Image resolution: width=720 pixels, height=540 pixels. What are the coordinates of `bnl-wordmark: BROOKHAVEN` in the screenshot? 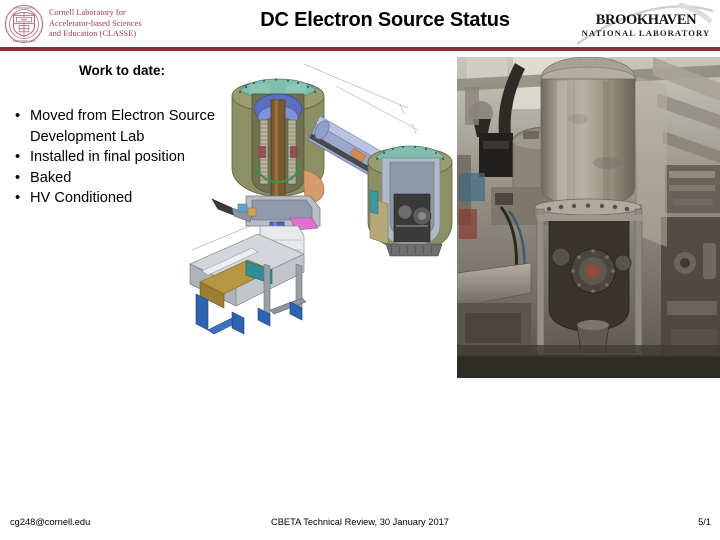 It's located at (646, 20).